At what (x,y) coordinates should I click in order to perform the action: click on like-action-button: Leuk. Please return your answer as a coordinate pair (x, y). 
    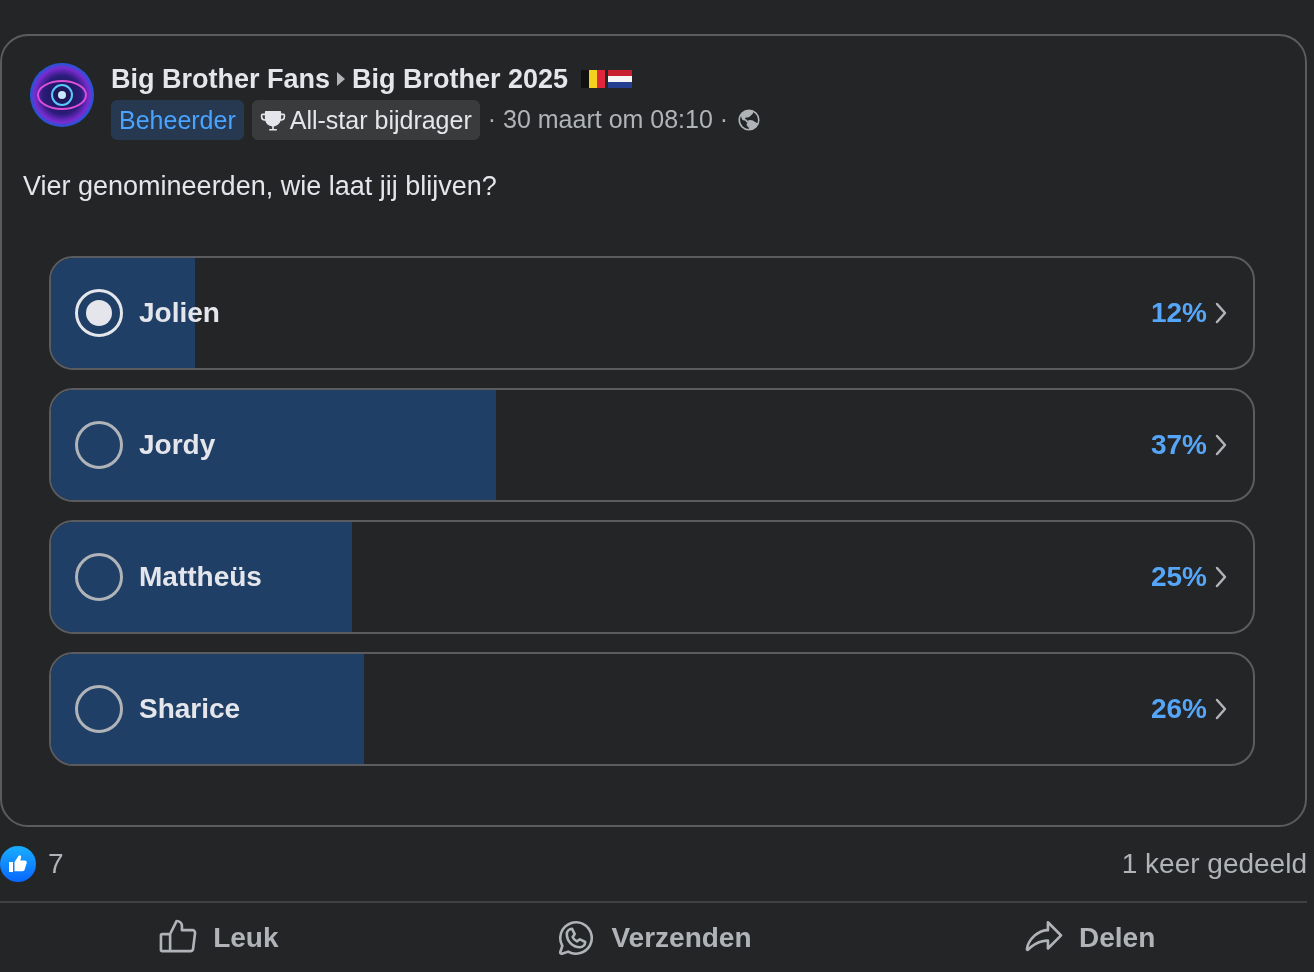
    Looking at the image, I should click on (218, 937).